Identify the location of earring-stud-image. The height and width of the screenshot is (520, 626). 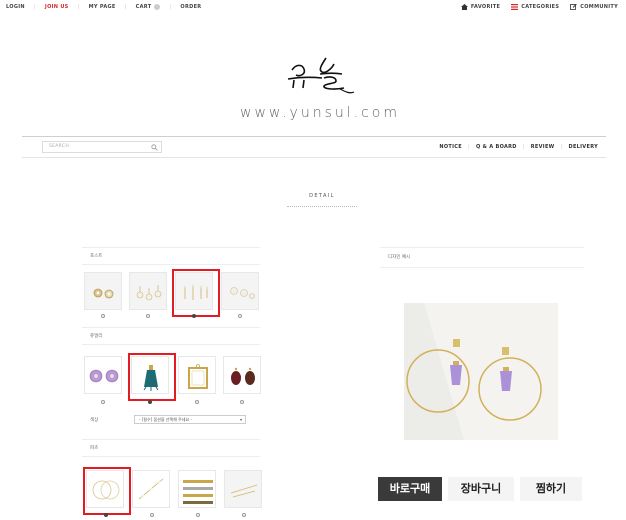
(103, 293).